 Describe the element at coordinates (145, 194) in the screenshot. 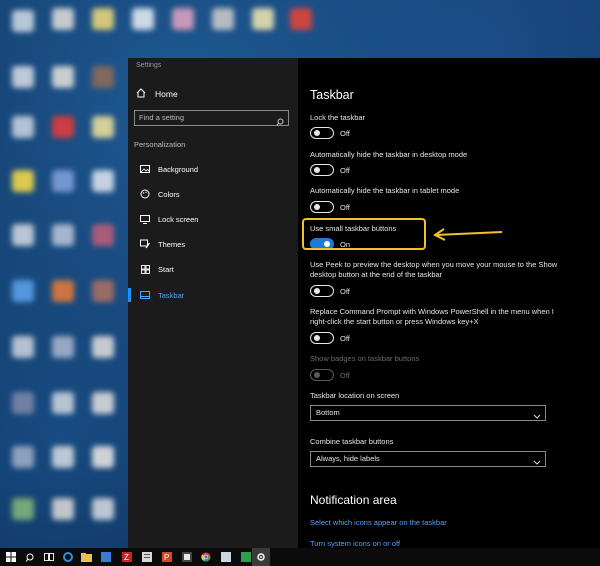

I see `palette-icon` at that location.